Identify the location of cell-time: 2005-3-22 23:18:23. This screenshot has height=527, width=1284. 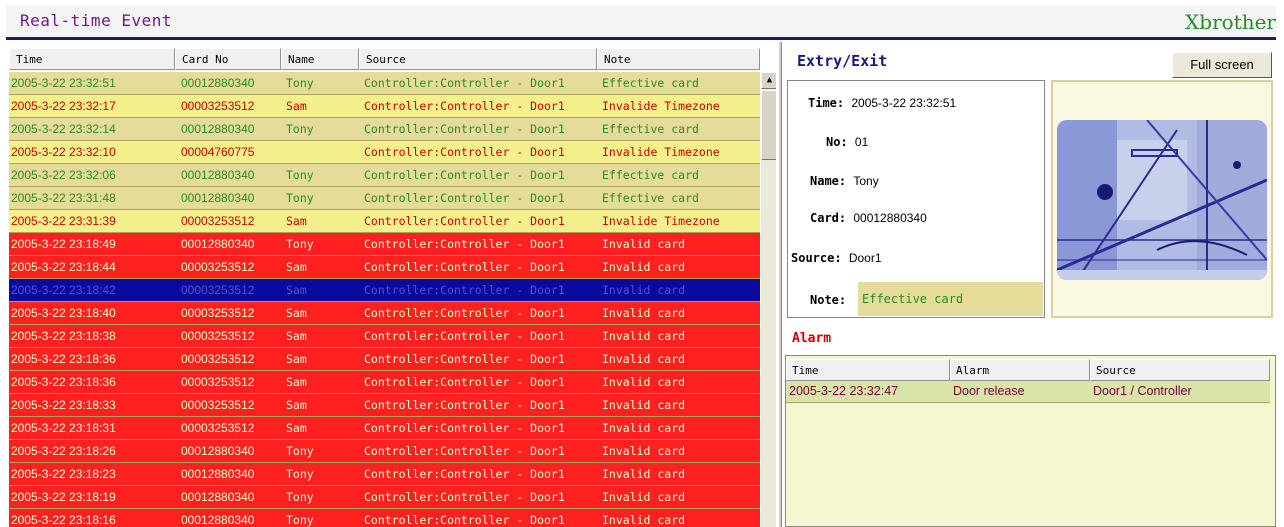
(63, 474).